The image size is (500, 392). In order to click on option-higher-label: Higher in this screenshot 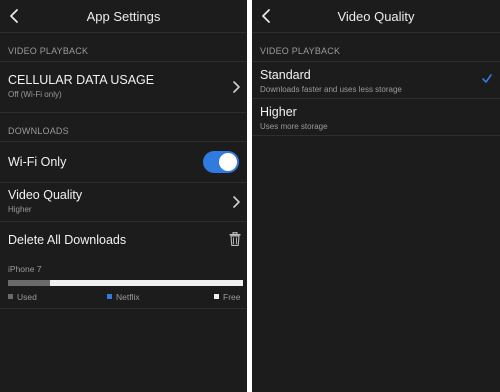, I will do `click(278, 112)`.